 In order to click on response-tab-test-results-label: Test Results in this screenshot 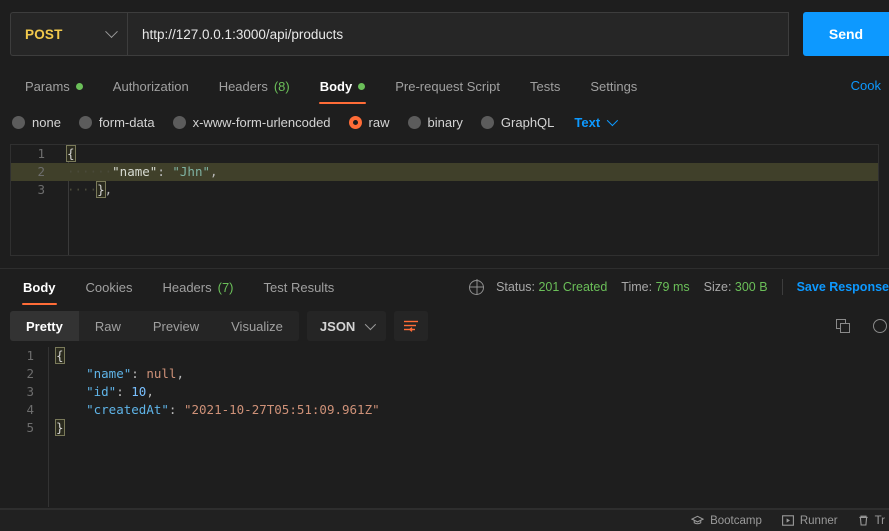, I will do `click(299, 287)`.